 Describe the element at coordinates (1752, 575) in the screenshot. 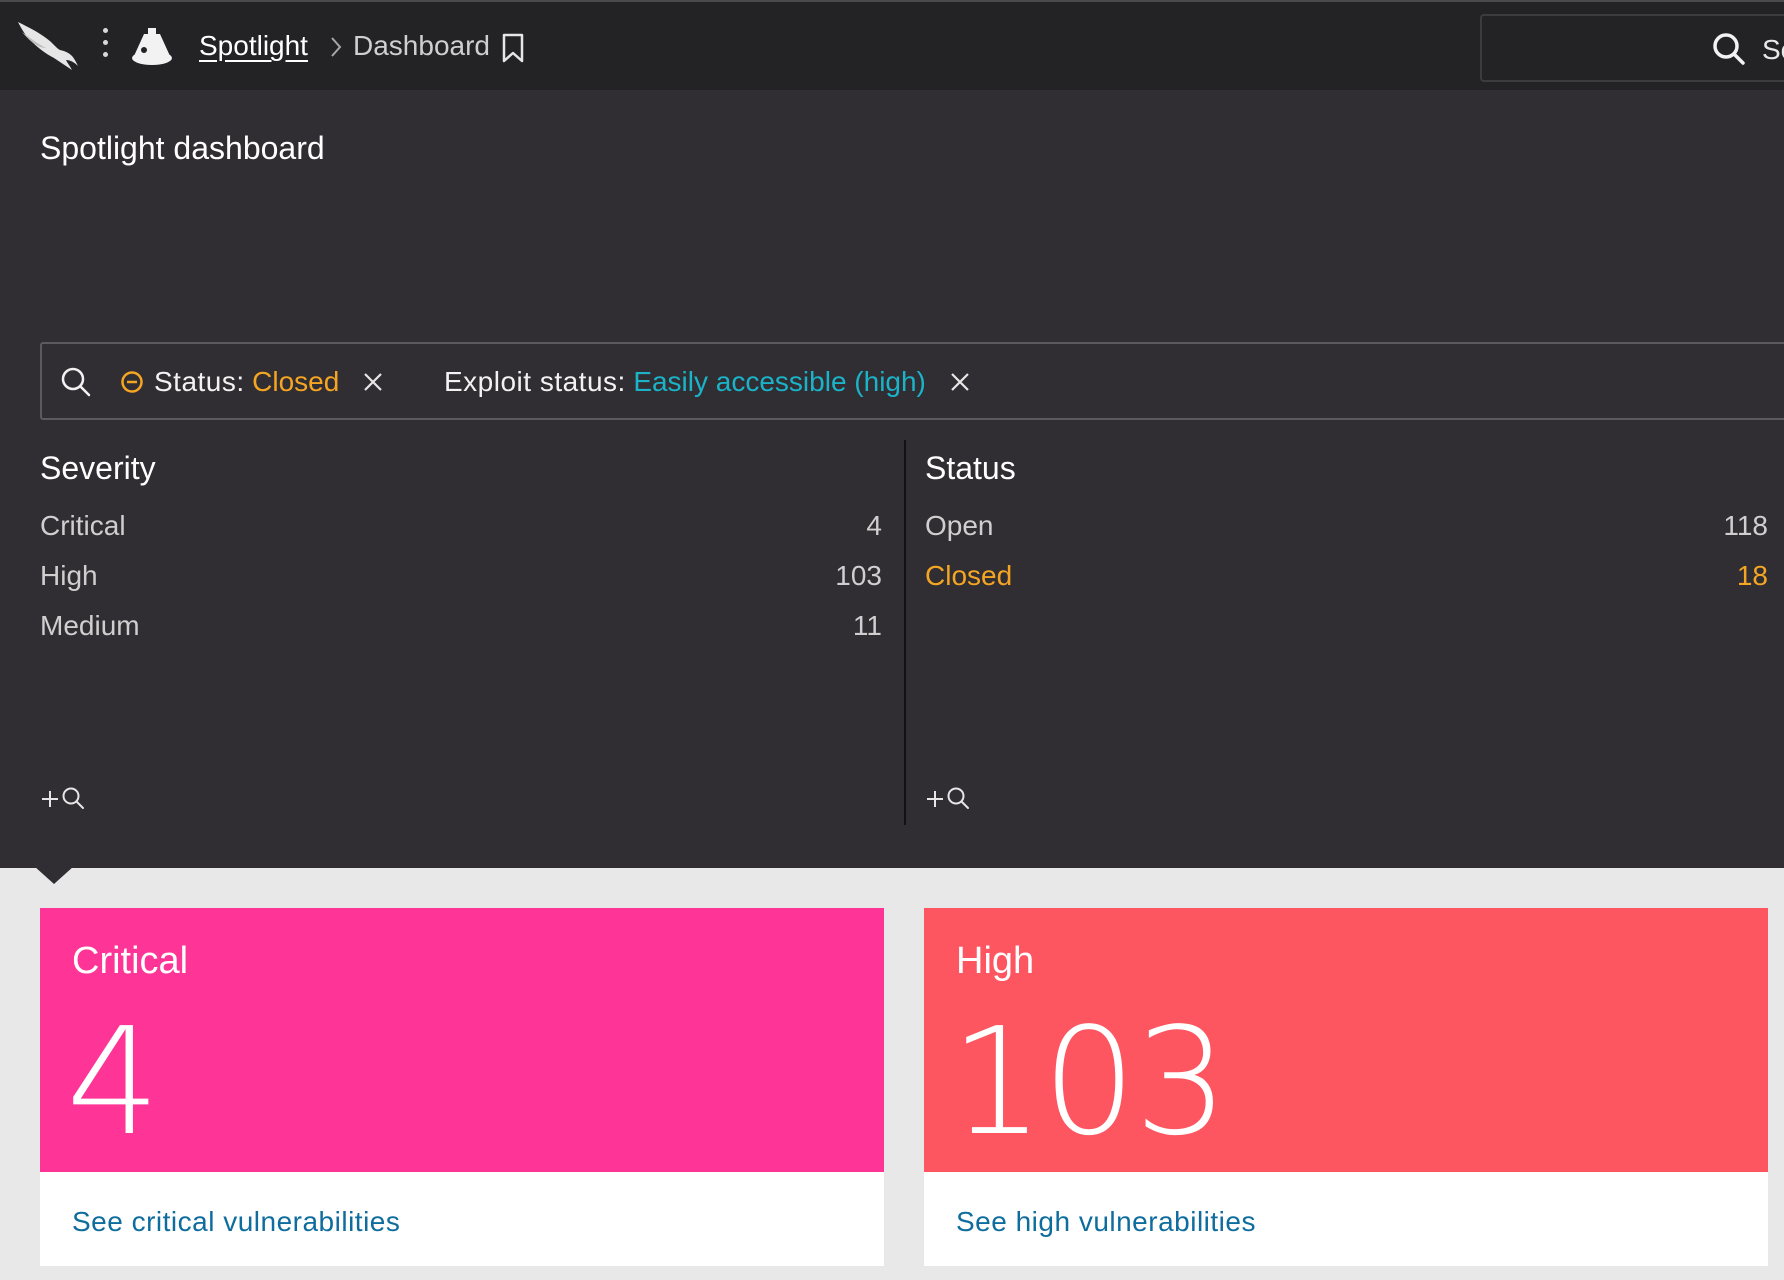

I see `facet-row-count: 18` at that location.